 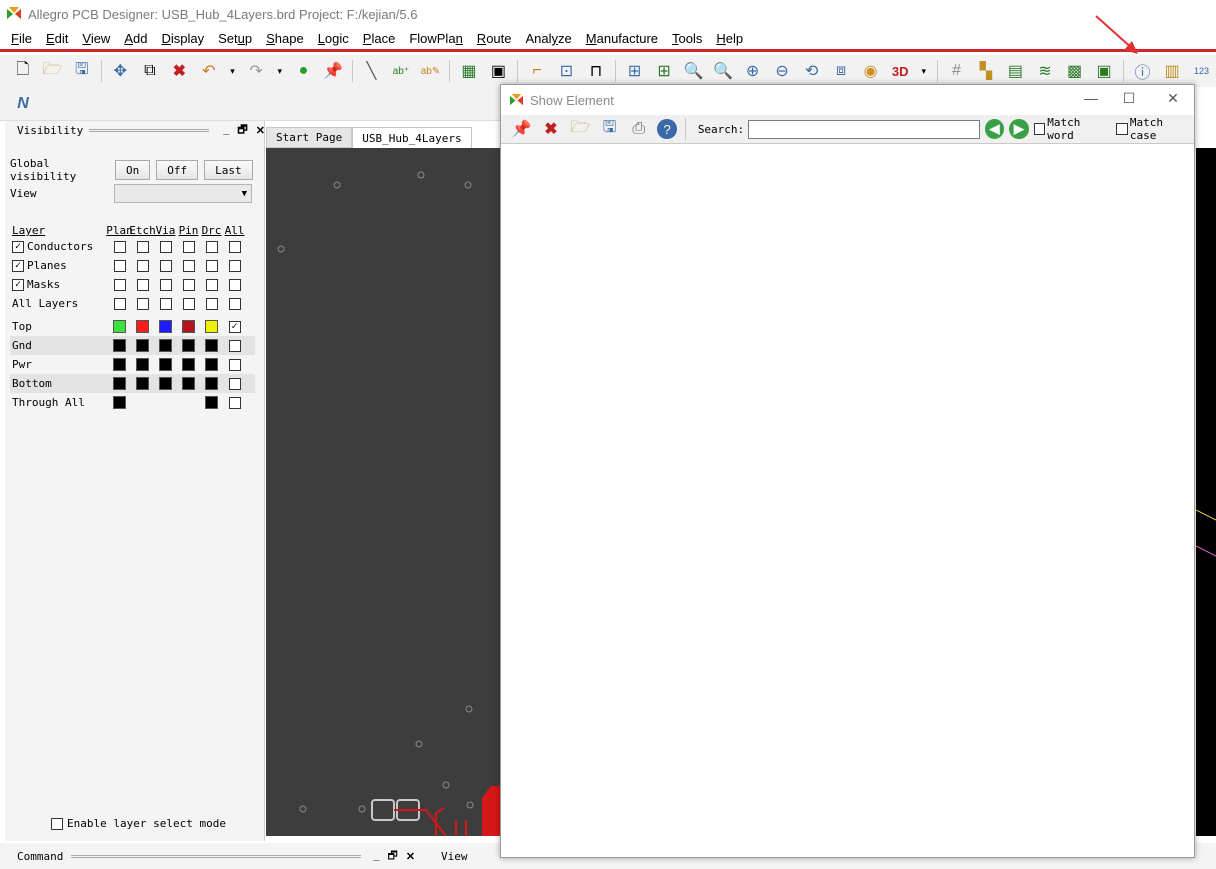 I want to click on menu-place: Place, so click(x=379, y=38).